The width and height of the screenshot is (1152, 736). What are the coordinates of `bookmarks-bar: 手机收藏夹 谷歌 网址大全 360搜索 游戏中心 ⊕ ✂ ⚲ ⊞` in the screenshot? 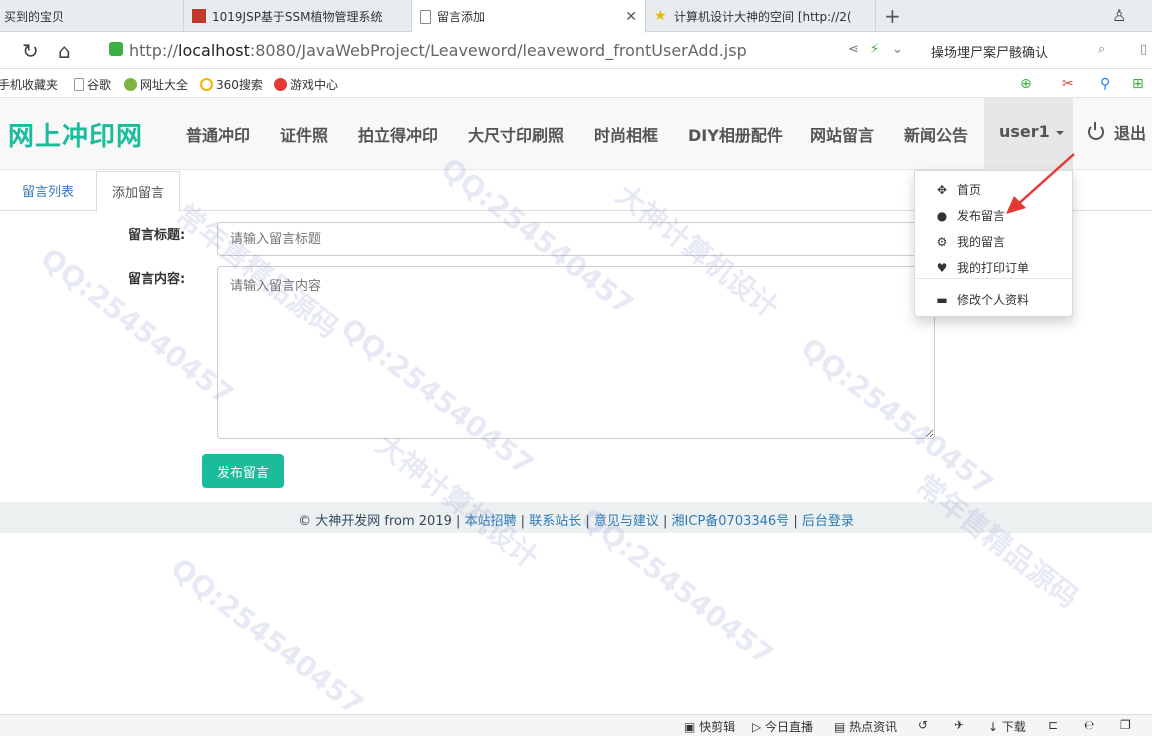 It's located at (576, 84).